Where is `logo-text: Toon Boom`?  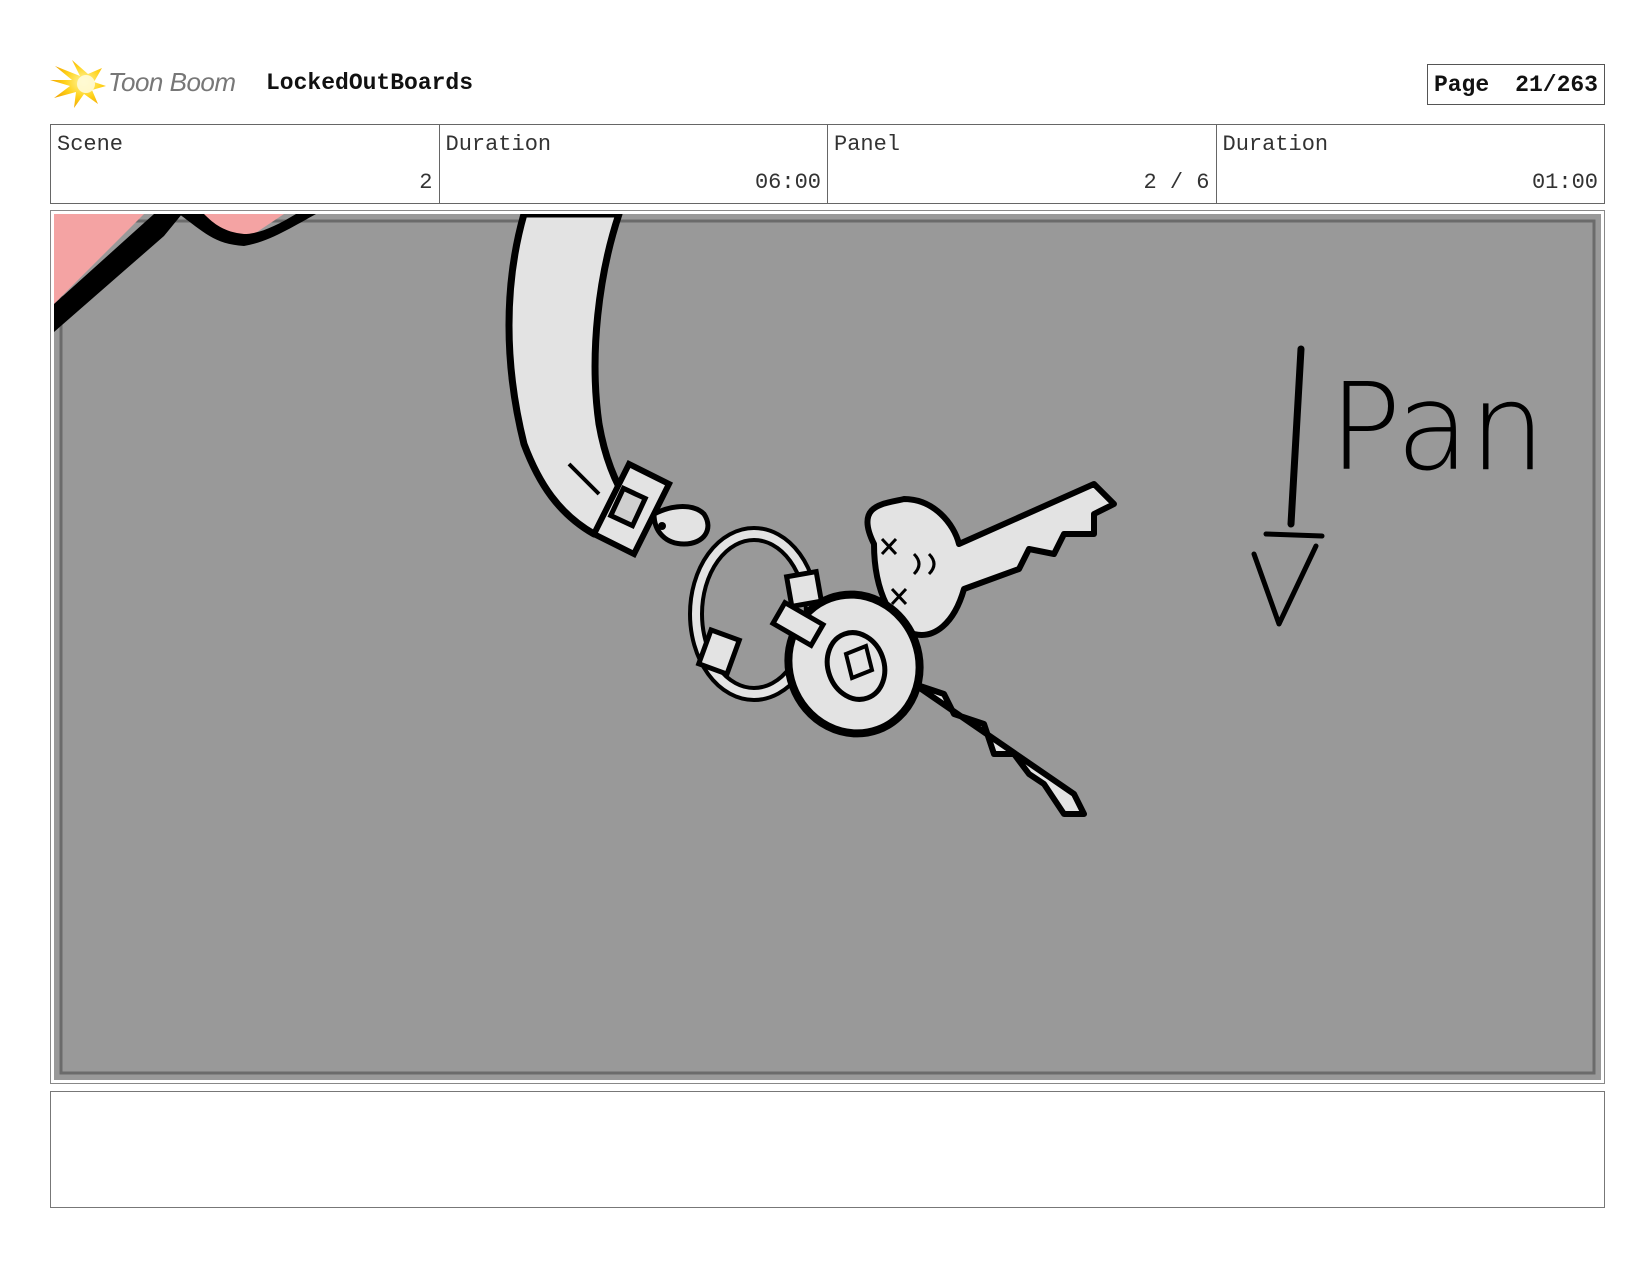 logo-text: Toon Boom is located at coordinates (172, 82).